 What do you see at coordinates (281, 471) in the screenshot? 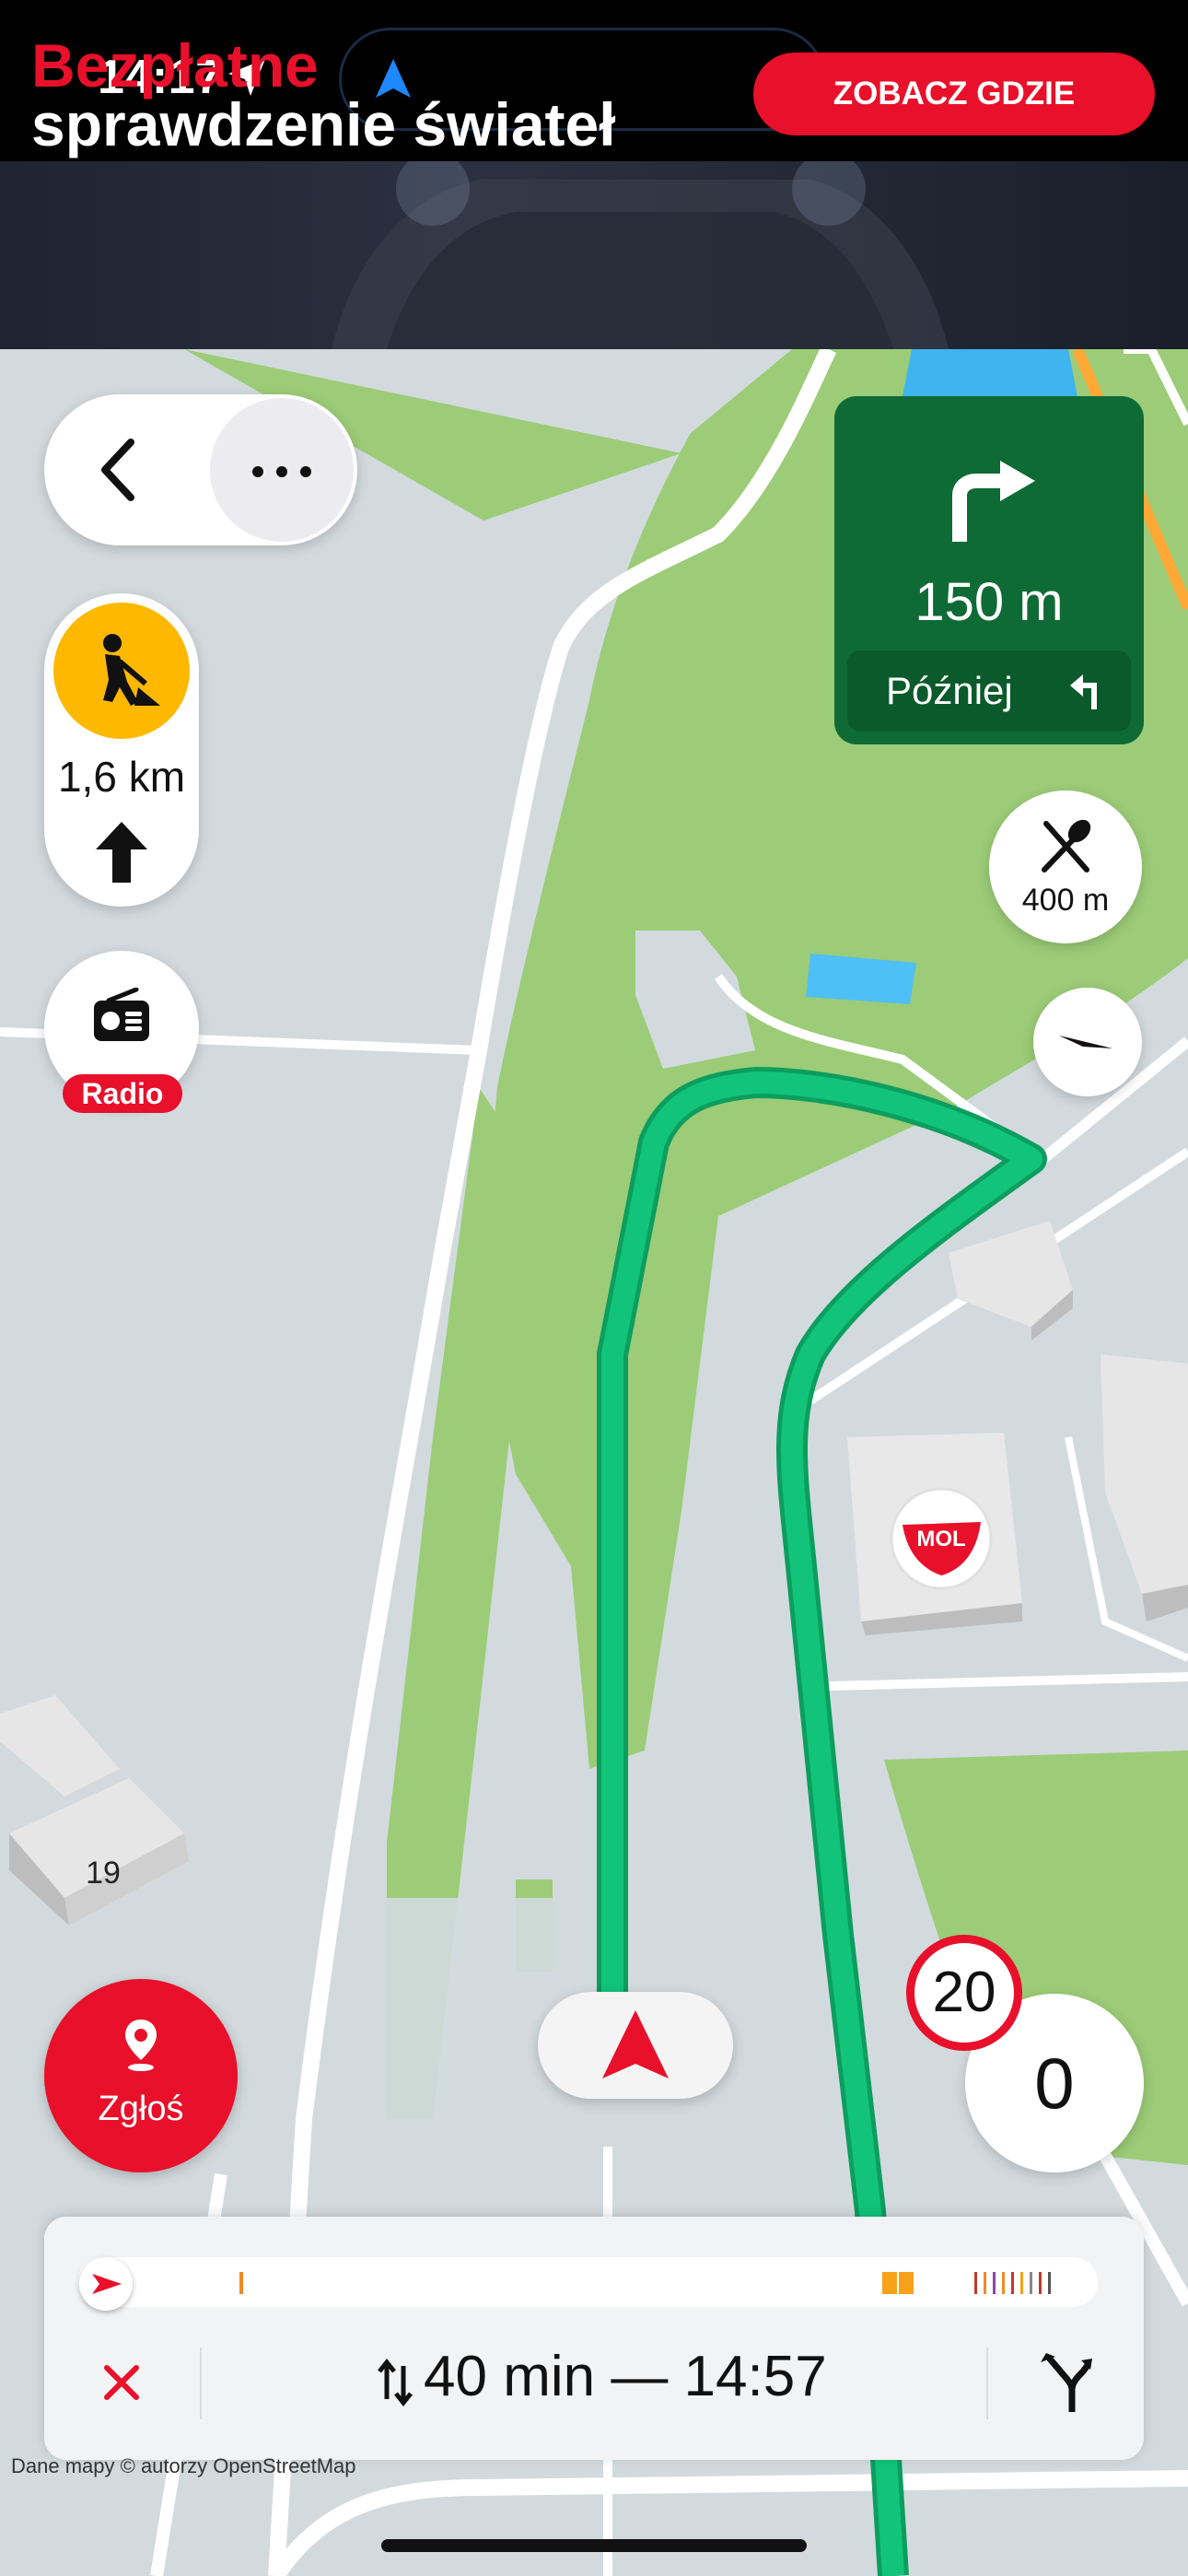
I see `more-dots-icon` at bounding box center [281, 471].